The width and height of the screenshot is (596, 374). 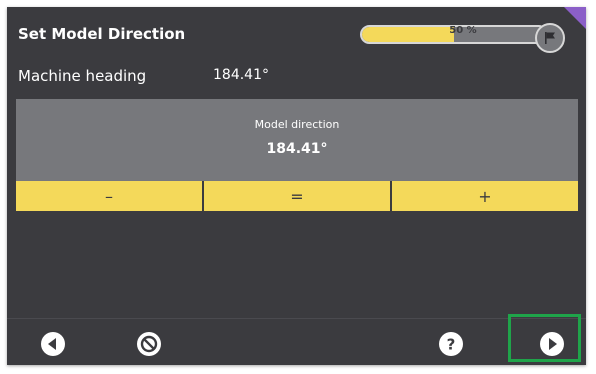 I want to click on back-icon, so click(x=53, y=344).